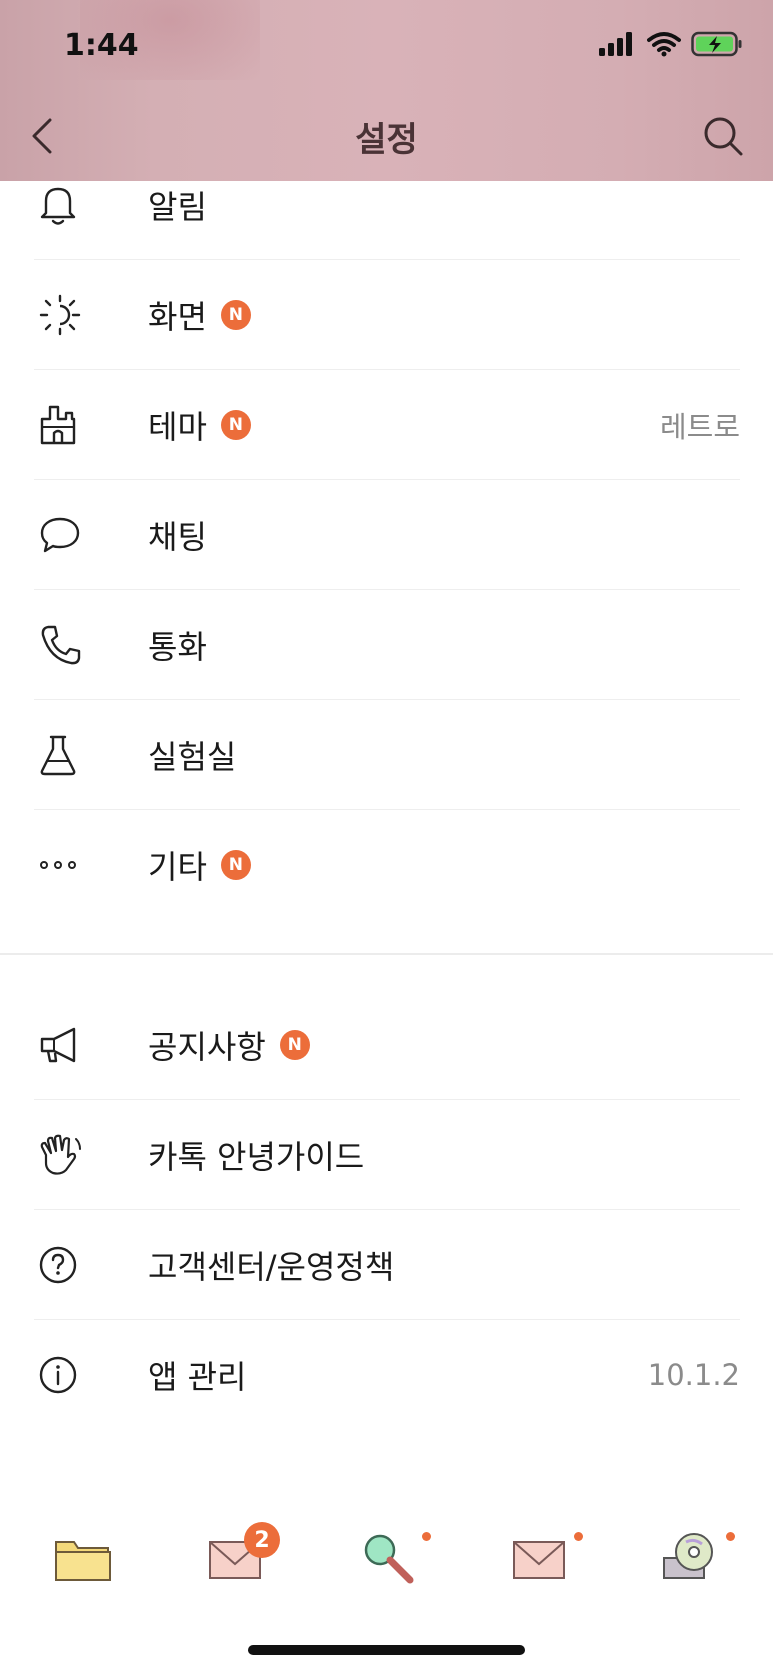 The height and width of the screenshot is (1674, 773). I want to click on cellular-signal-icon, so click(615, 44).